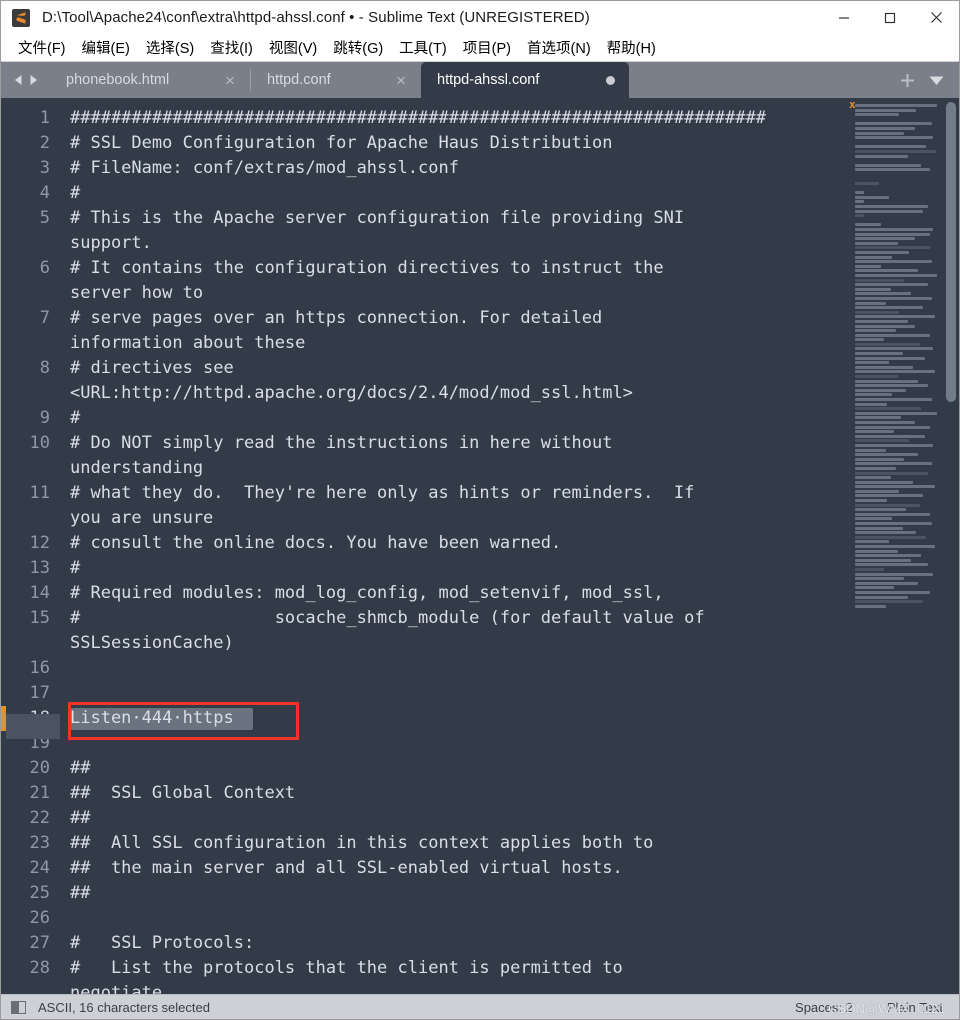 This screenshot has width=960, height=1020. I want to click on menu-item-tools: 工具(T), so click(423, 48).